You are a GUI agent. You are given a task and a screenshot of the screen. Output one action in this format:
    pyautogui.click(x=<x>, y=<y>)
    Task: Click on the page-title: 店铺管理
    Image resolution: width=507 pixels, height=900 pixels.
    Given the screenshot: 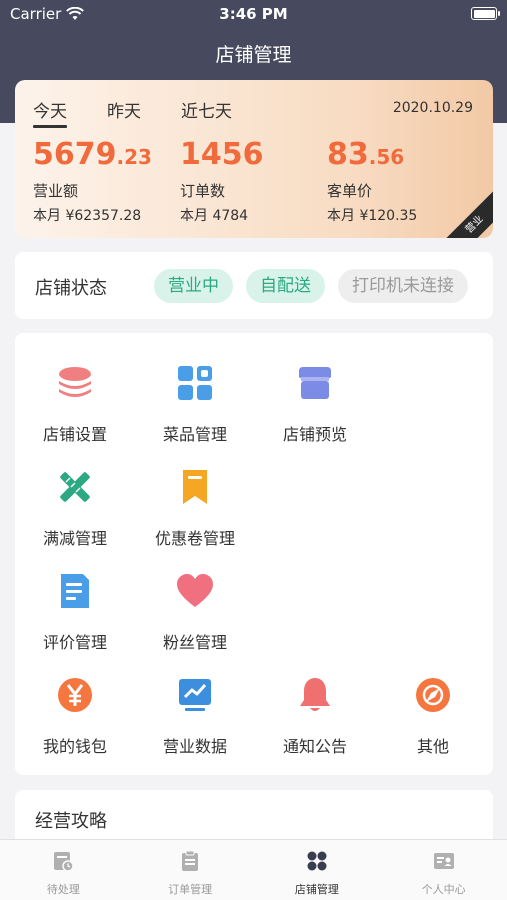 What is the action you would take?
    pyautogui.click(x=253, y=55)
    